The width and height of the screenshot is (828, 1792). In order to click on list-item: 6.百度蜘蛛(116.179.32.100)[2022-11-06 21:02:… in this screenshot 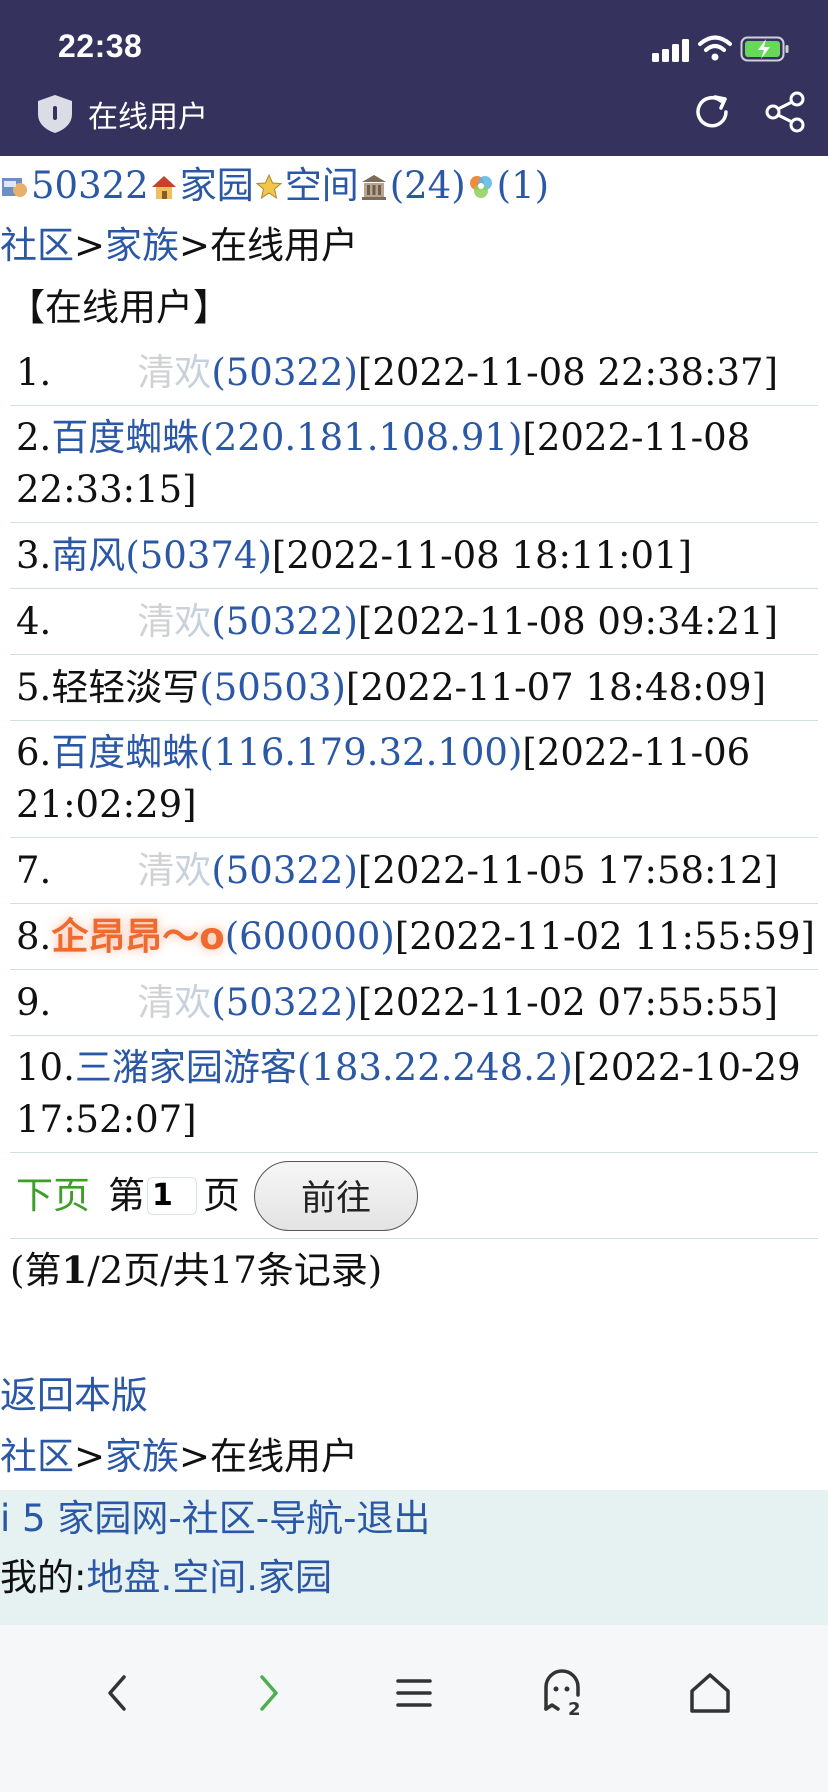, I will do `click(414, 779)`.